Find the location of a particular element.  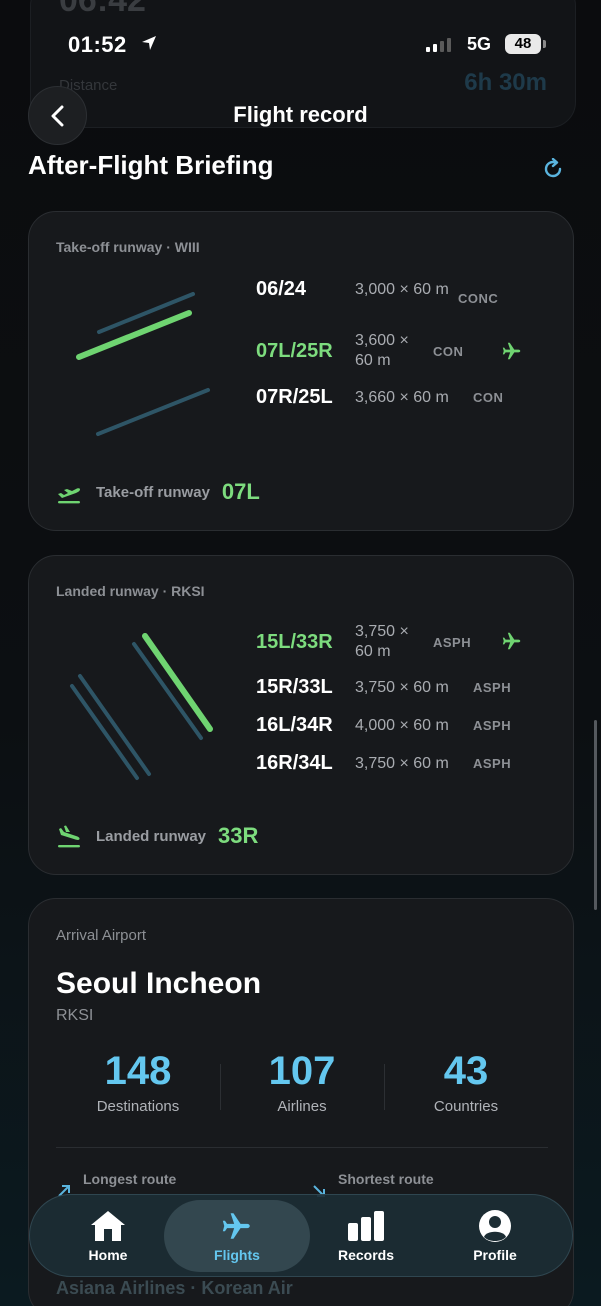

tab-label: Records is located at coordinates (366, 1255).